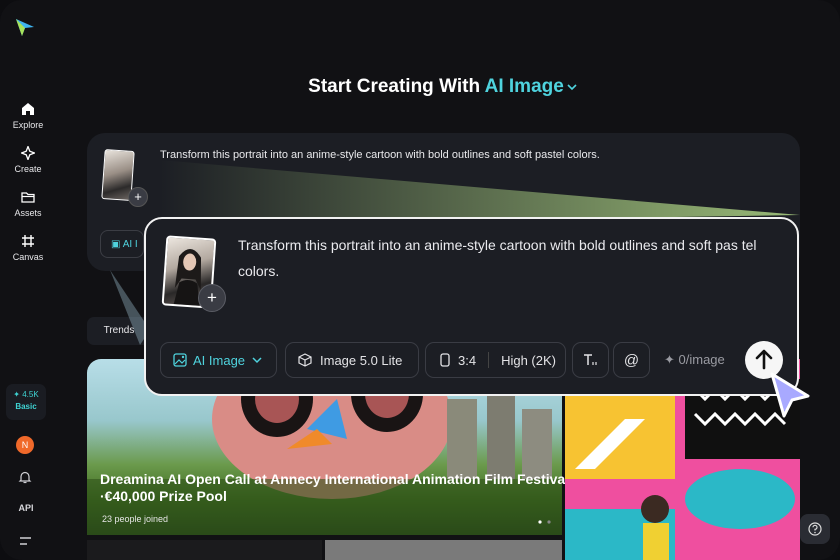 The image size is (840, 560). What do you see at coordinates (489, 360) in the screenshot?
I see `separator` at bounding box center [489, 360].